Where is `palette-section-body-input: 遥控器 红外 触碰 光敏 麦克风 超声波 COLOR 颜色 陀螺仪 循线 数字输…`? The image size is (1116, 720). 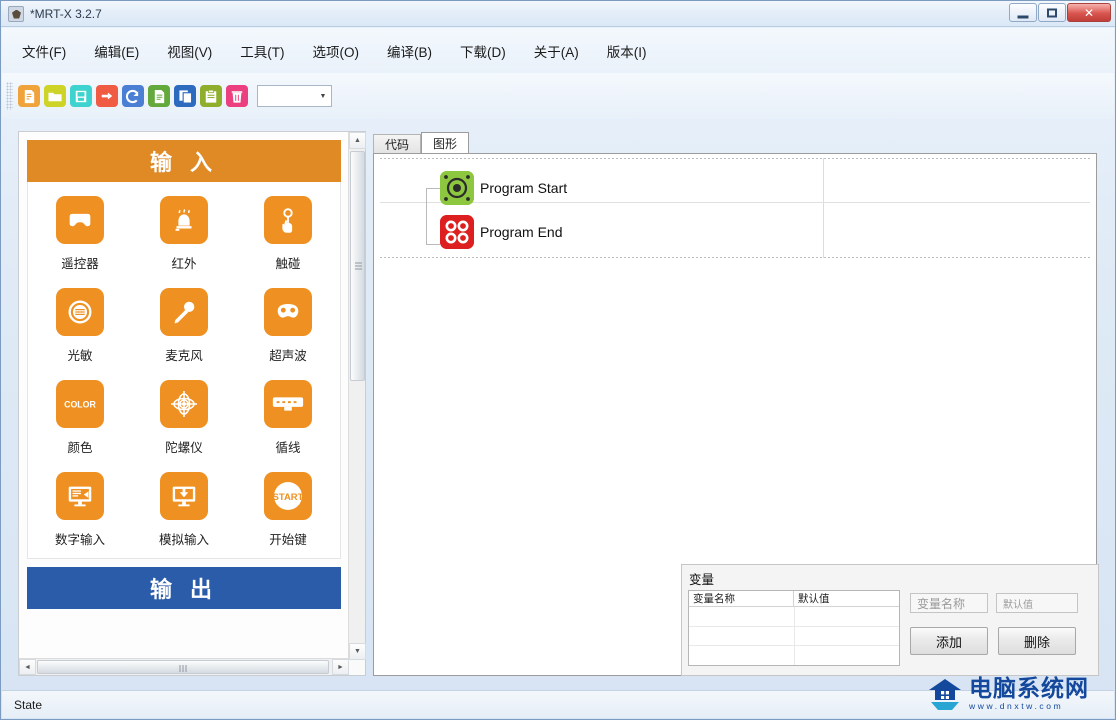
palette-section-body-input: 遥控器 红外 触碰 光敏 麦克风 超声波 COLOR 颜色 陀螺仪 循线 数字输… is located at coordinates (184, 370).